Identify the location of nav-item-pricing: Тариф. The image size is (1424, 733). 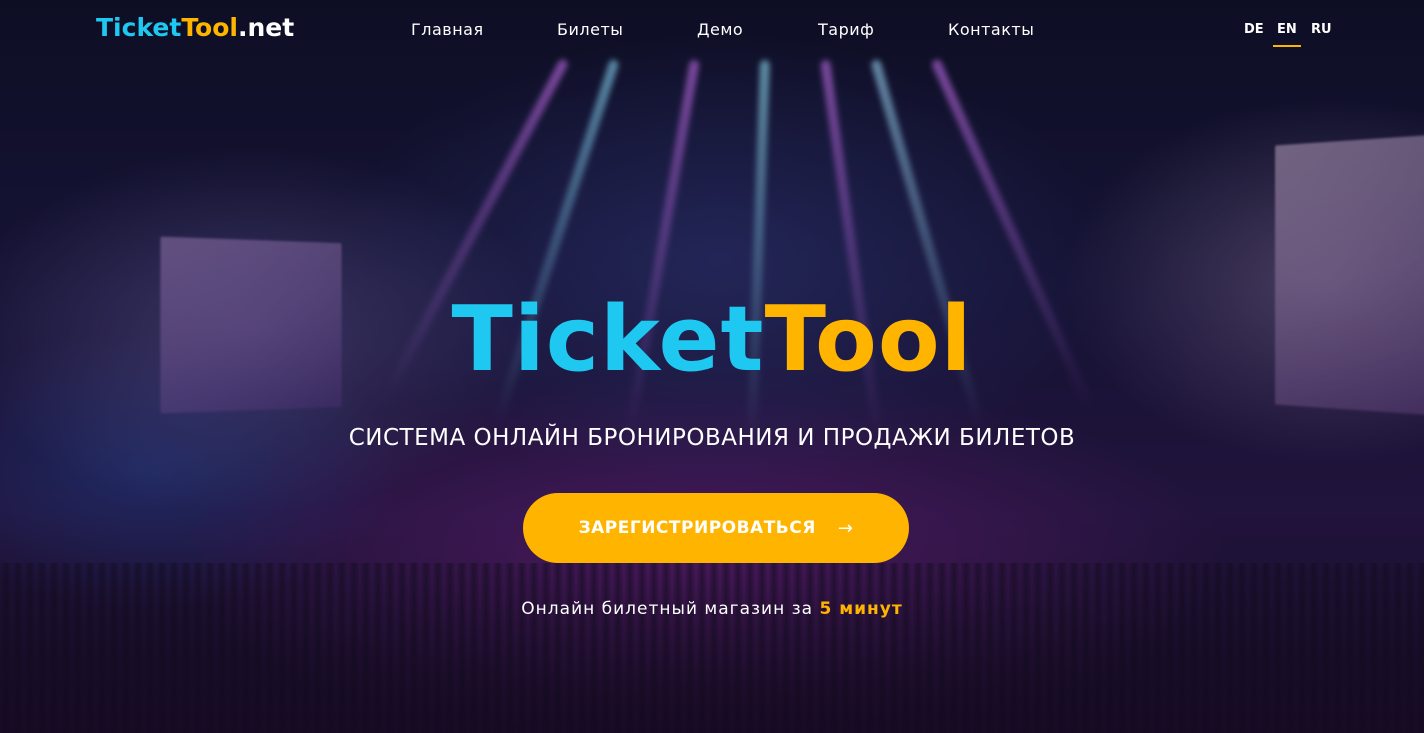
(846, 29).